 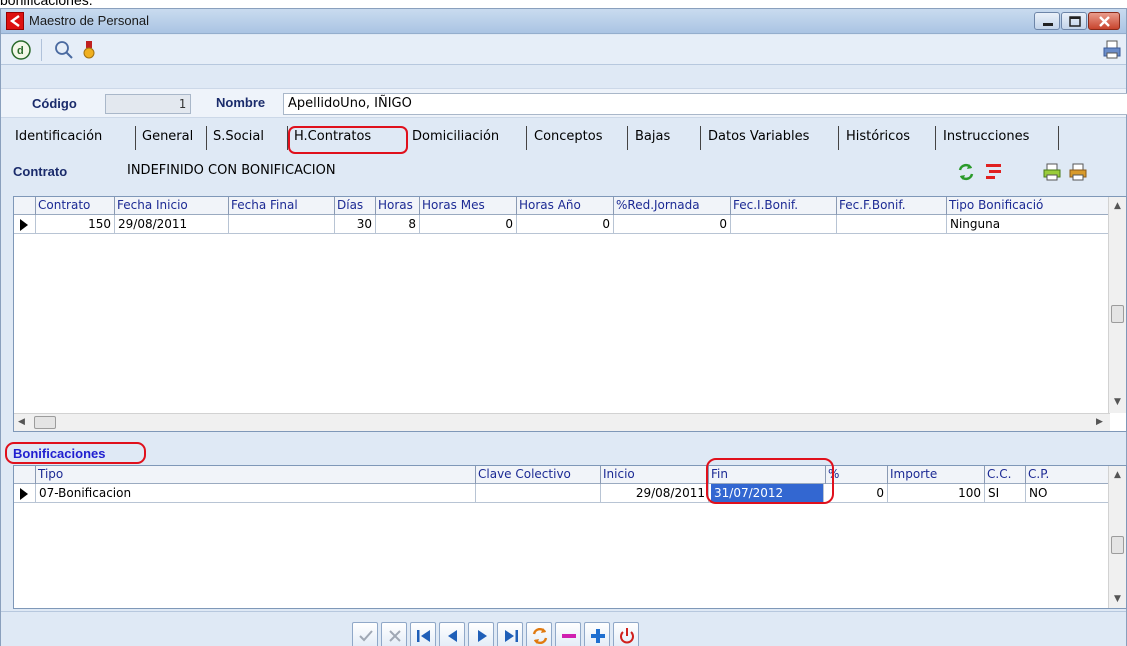 What do you see at coordinates (936, 475) in the screenshot?
I see `col-importe: Importe` at bounding box center [936, 475].